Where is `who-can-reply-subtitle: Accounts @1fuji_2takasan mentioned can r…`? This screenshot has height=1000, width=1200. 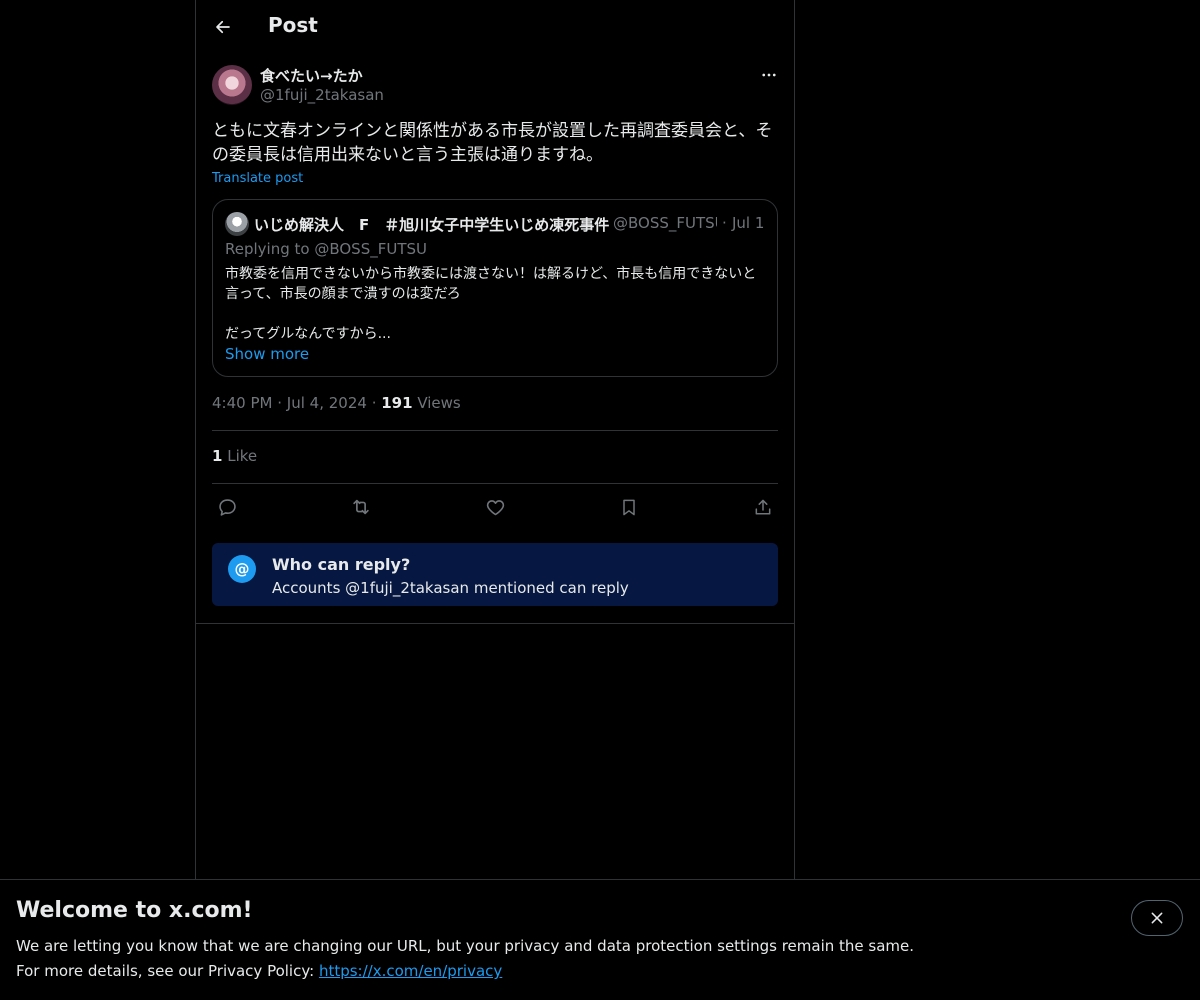 who-can-reply-subtitle: Accounts @1fuji_2takasan mentioned can r… is located at coordinates (450, 588).